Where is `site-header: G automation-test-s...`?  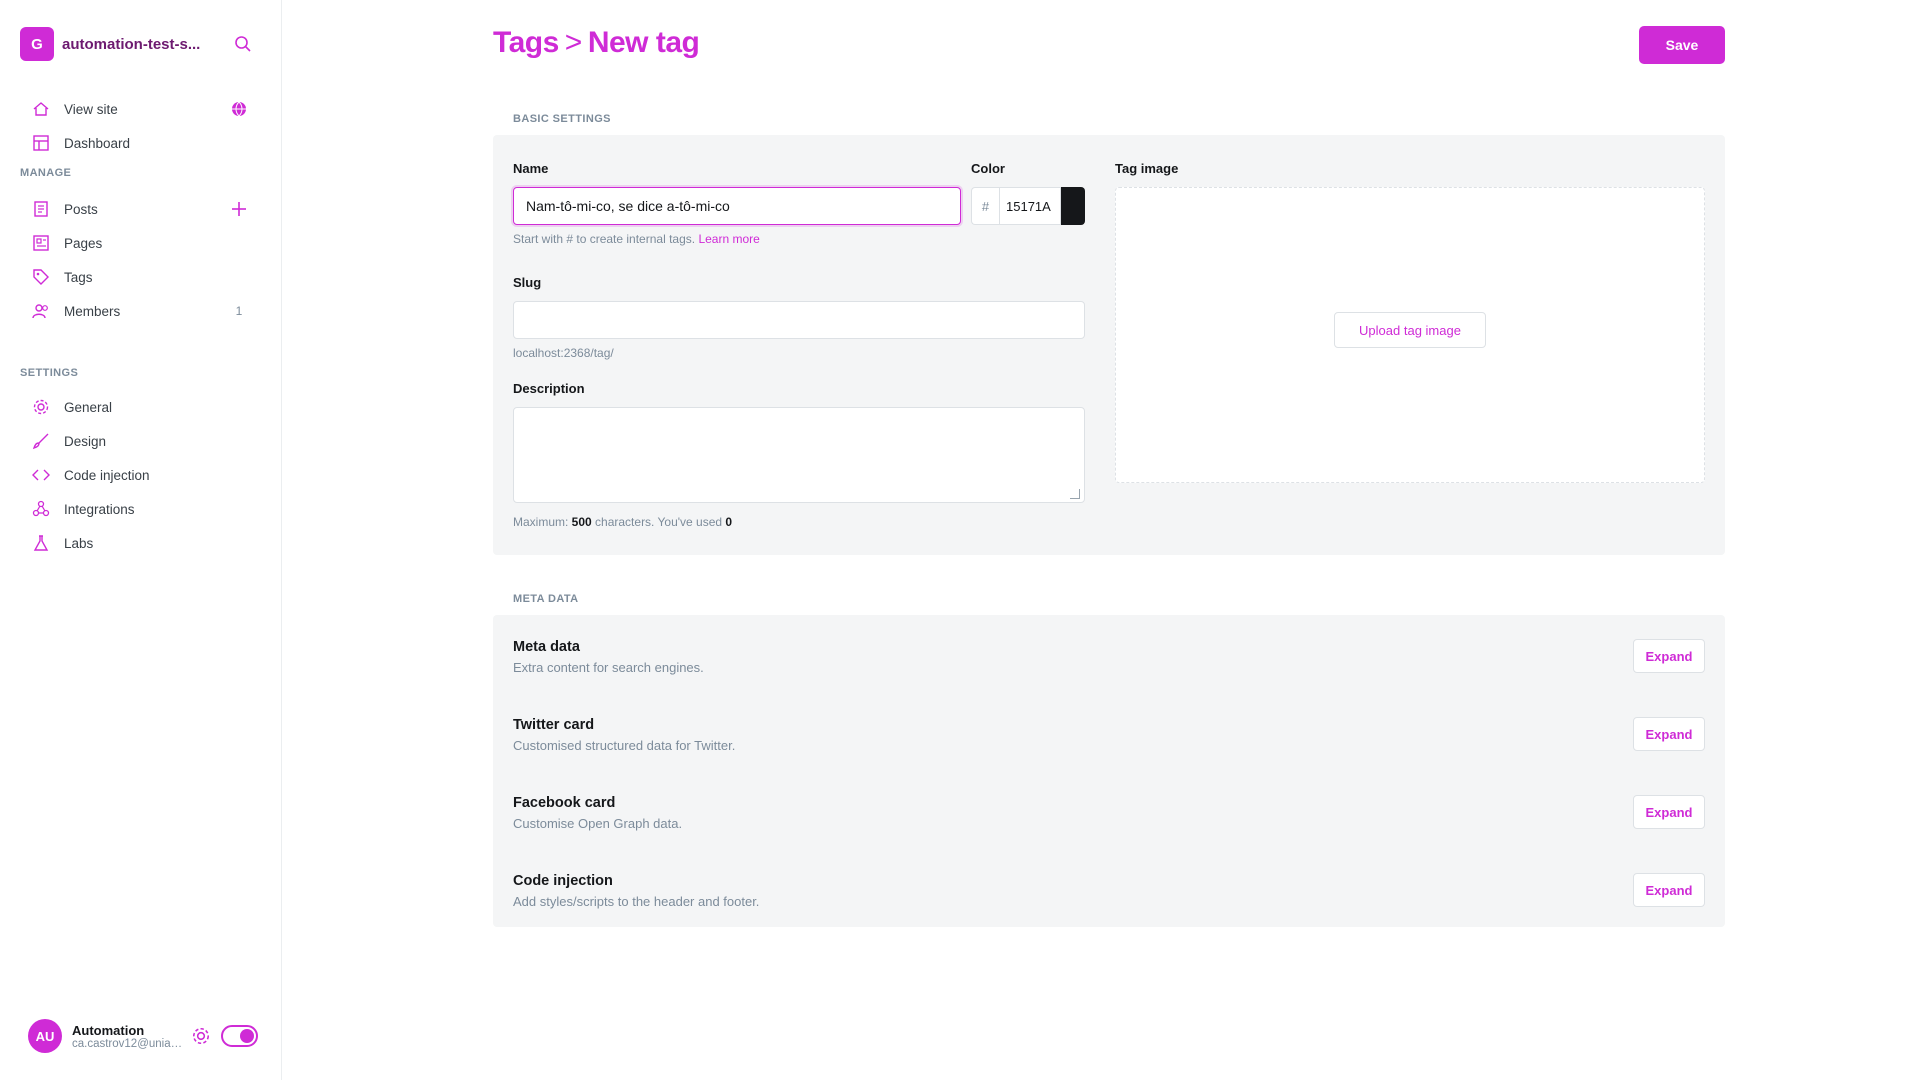 site-header: G automation-test-s... is located at coordinates (137, 44).